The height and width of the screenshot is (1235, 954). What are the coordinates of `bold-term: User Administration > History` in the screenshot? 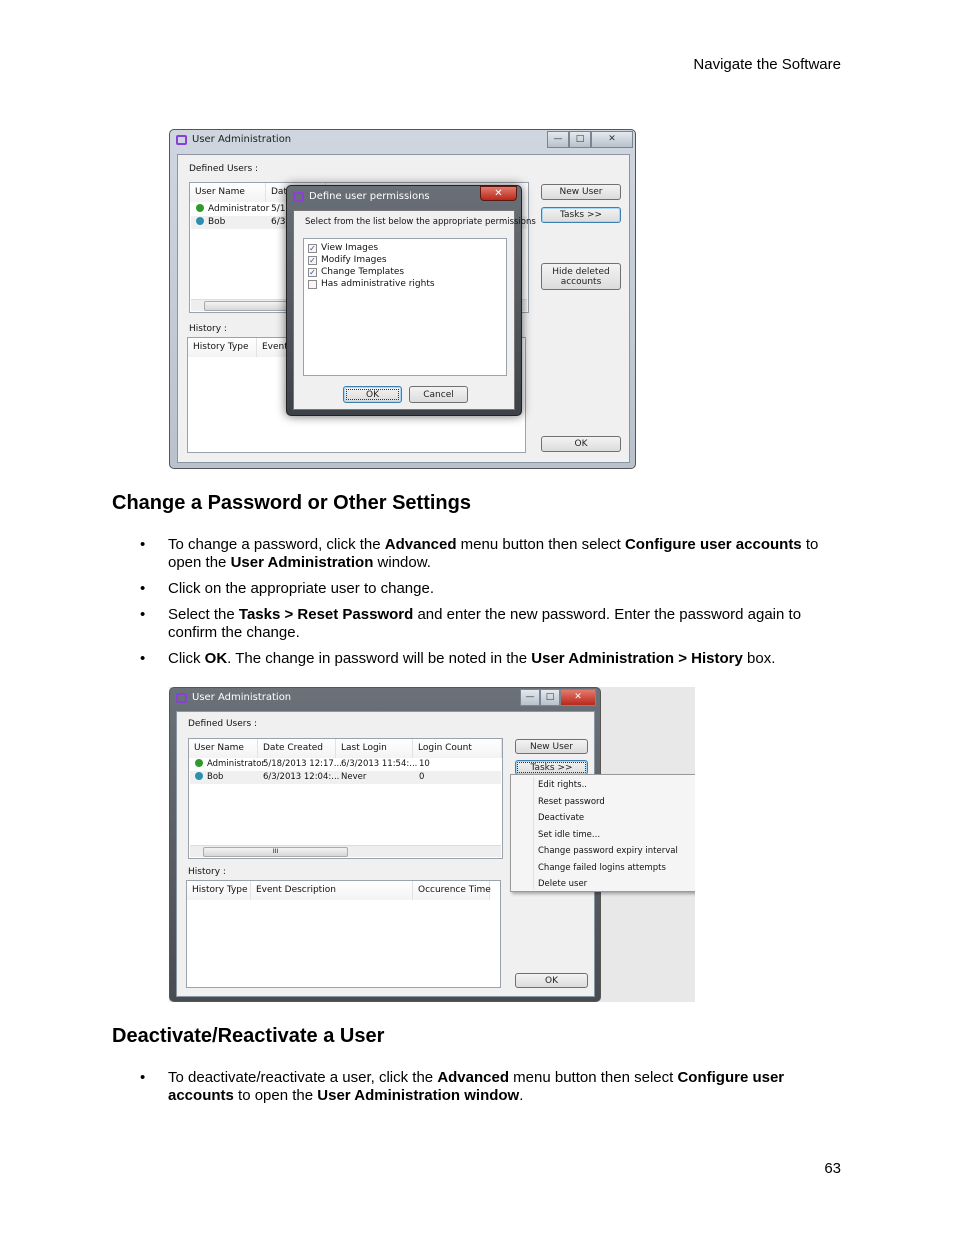 It's located at (637, 658).